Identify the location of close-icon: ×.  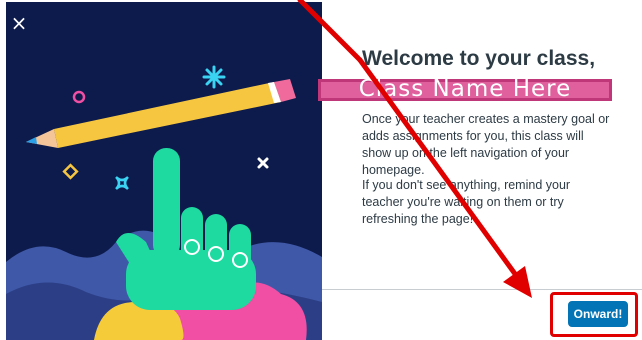
(19, 23).